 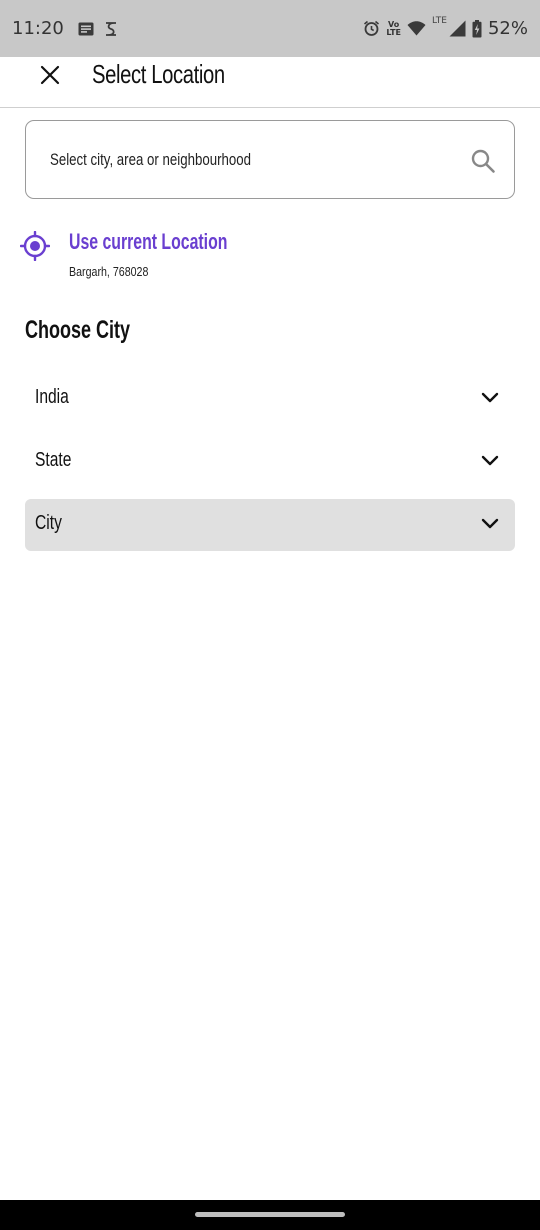 I want to click on state-dropdown: State, so click(x=270, y=462).